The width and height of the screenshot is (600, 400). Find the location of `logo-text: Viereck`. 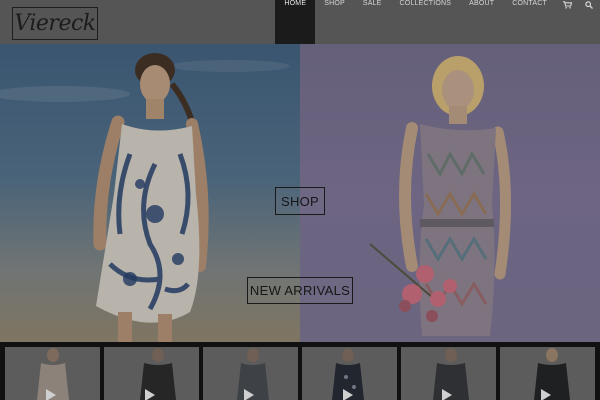

logo-text: Viereck is located at coordinates (55, 23).